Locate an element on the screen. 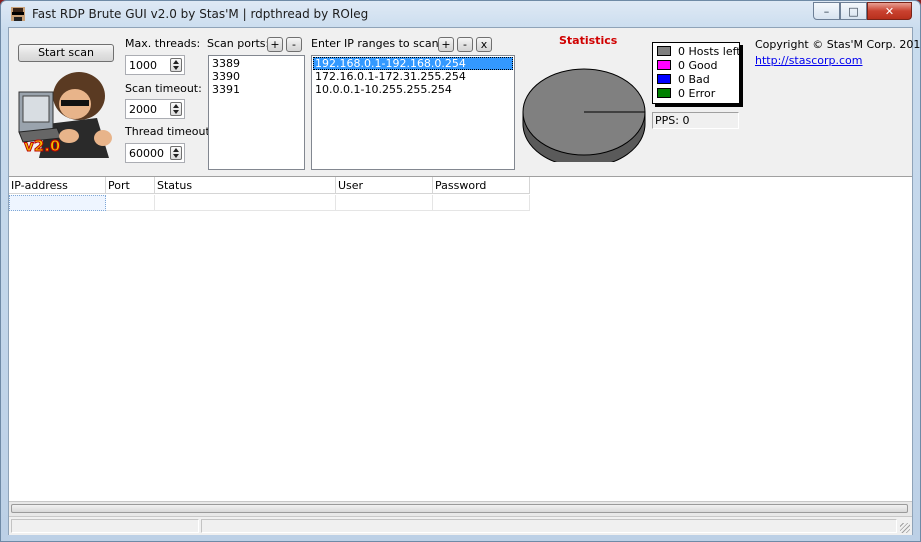  scan-timeout-spin-arrows is located at coordinates (176, 109).